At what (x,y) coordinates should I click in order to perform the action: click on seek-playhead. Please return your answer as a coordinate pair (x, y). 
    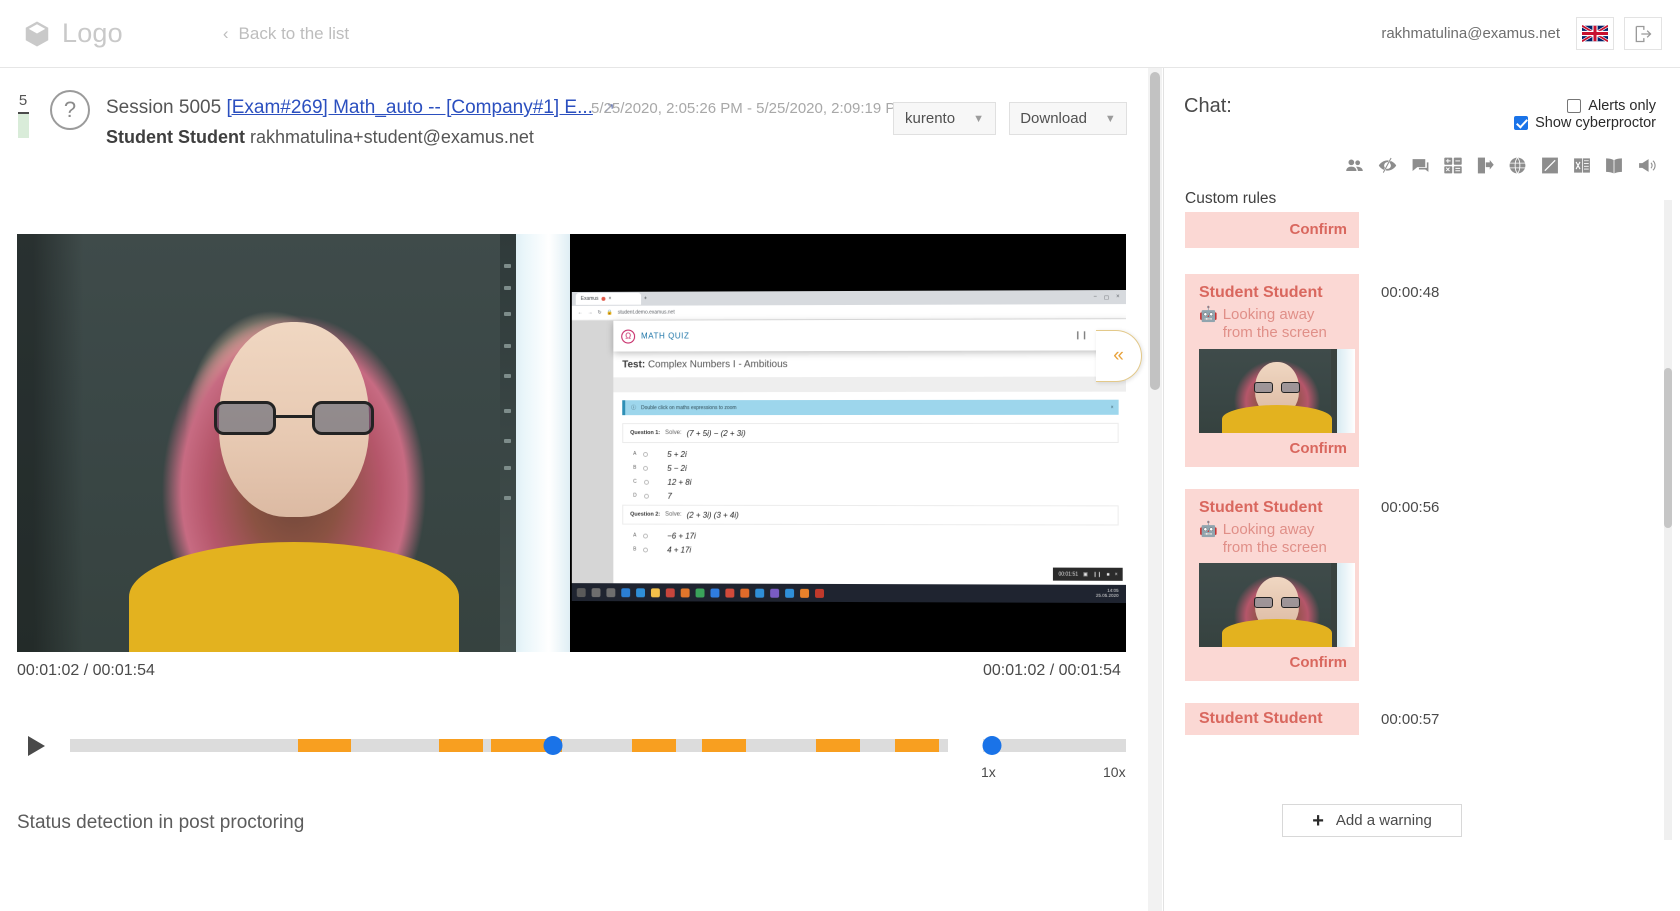
    Looking at the image, I should click on (553, 745).